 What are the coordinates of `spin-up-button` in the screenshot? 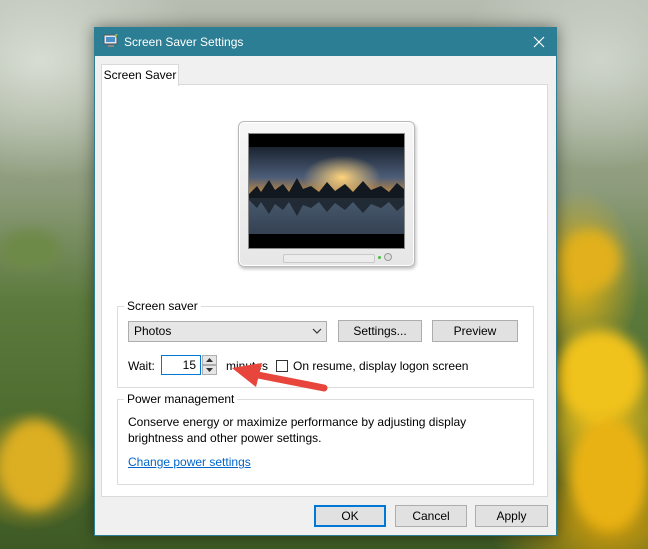 It's located at (209, 360).